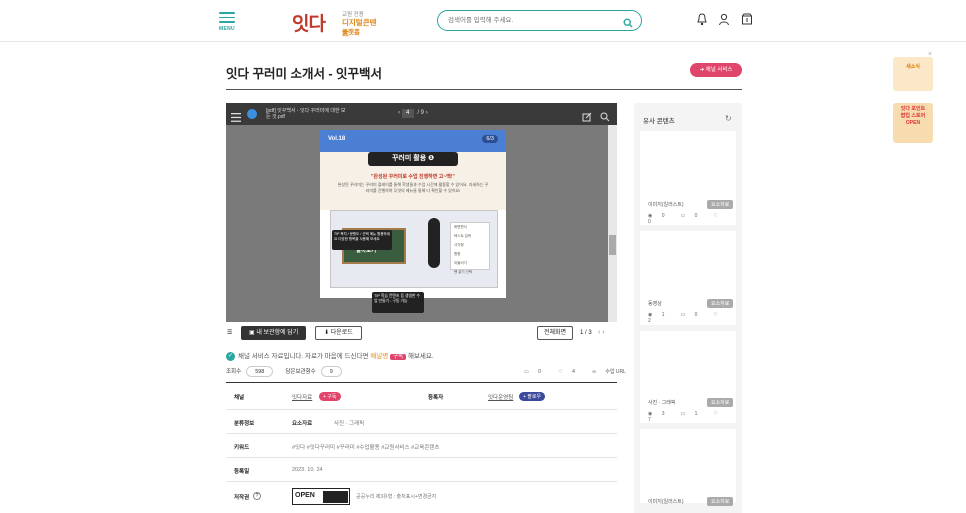 This screenshot has width=966, height=513. What do you see at coordinates (227, 22) in the screenshot?
I see `menu-button: MENU` at bounding box center [227, 22].